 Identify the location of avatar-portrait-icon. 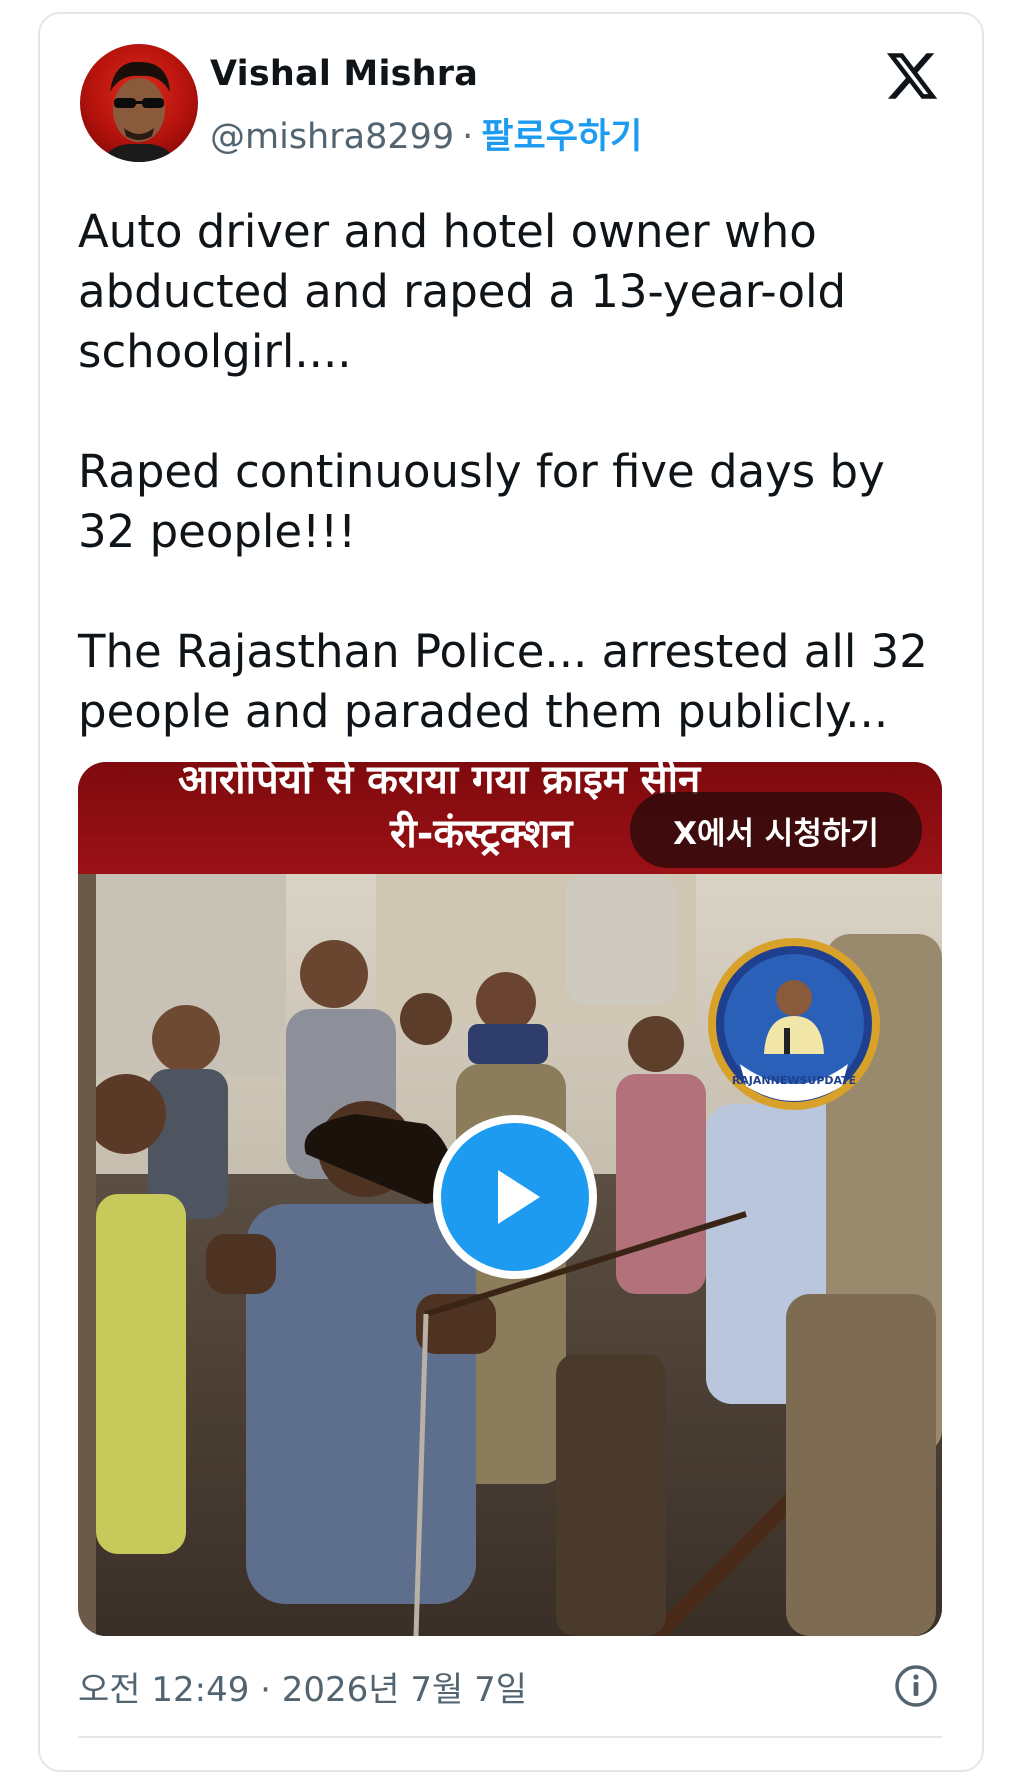
(139, 111).